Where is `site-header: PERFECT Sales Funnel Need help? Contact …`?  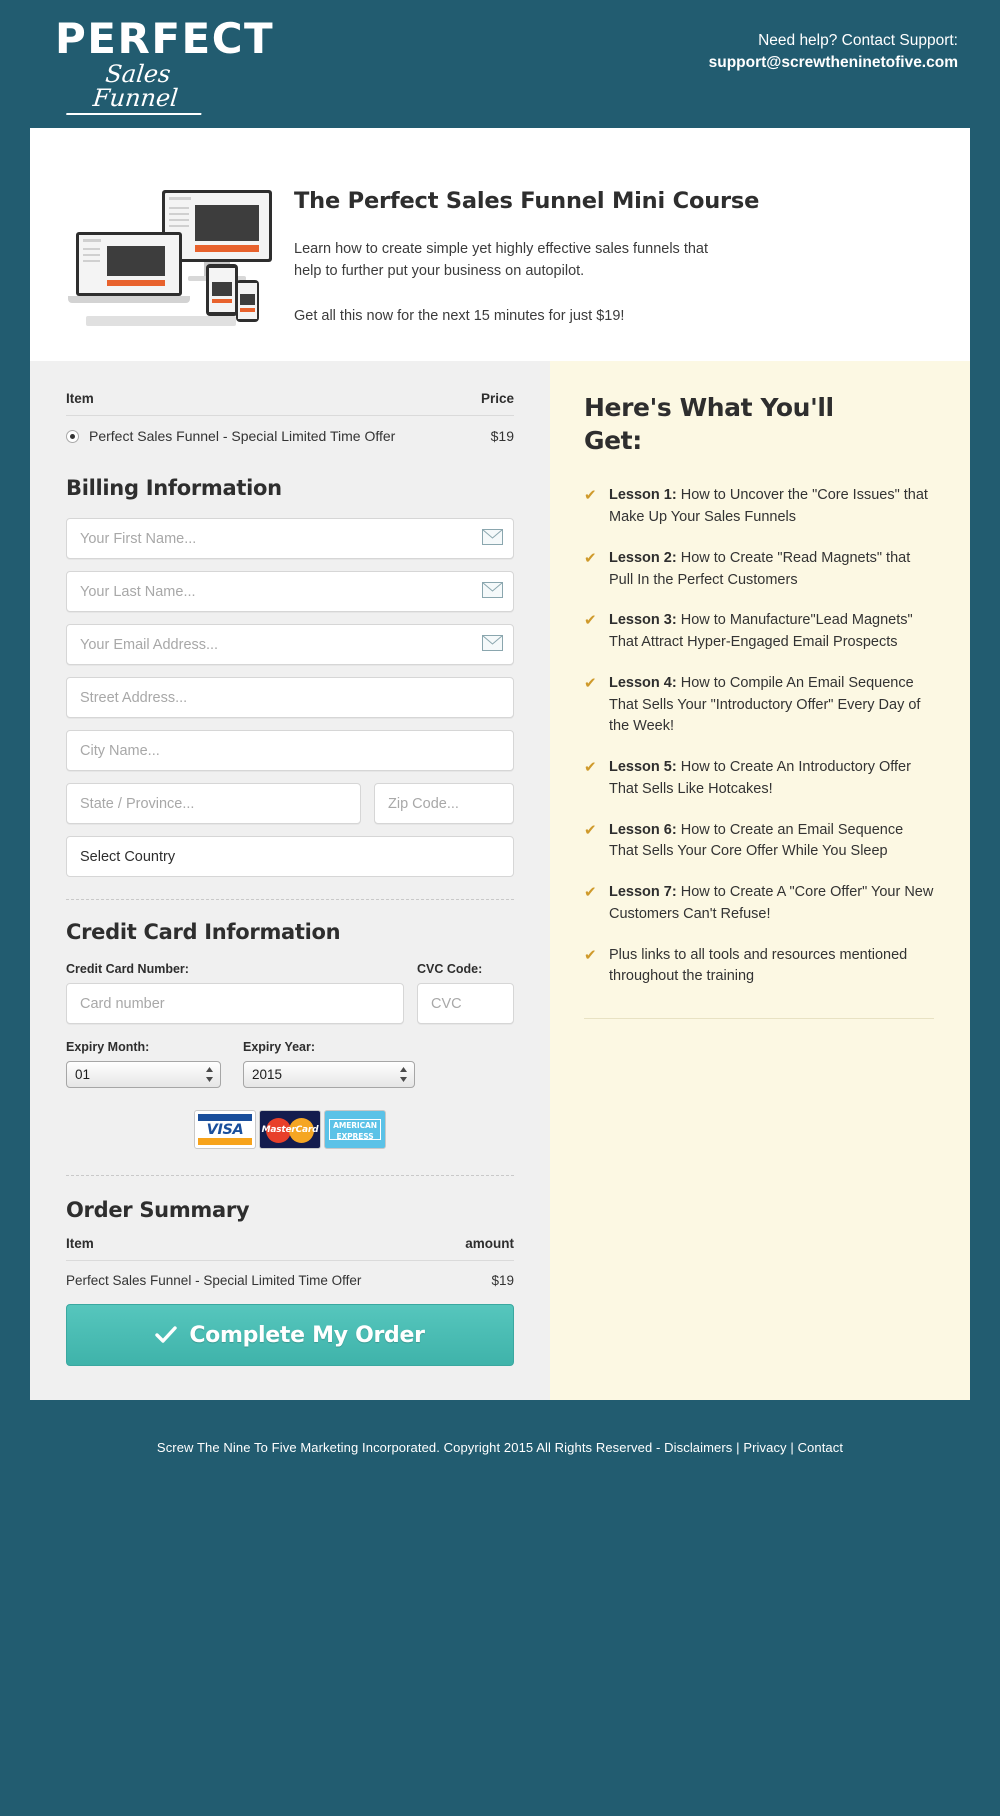 site-header: PERFECT Sales Funnel Need help? Contact … is located at coordinates (500, 64).